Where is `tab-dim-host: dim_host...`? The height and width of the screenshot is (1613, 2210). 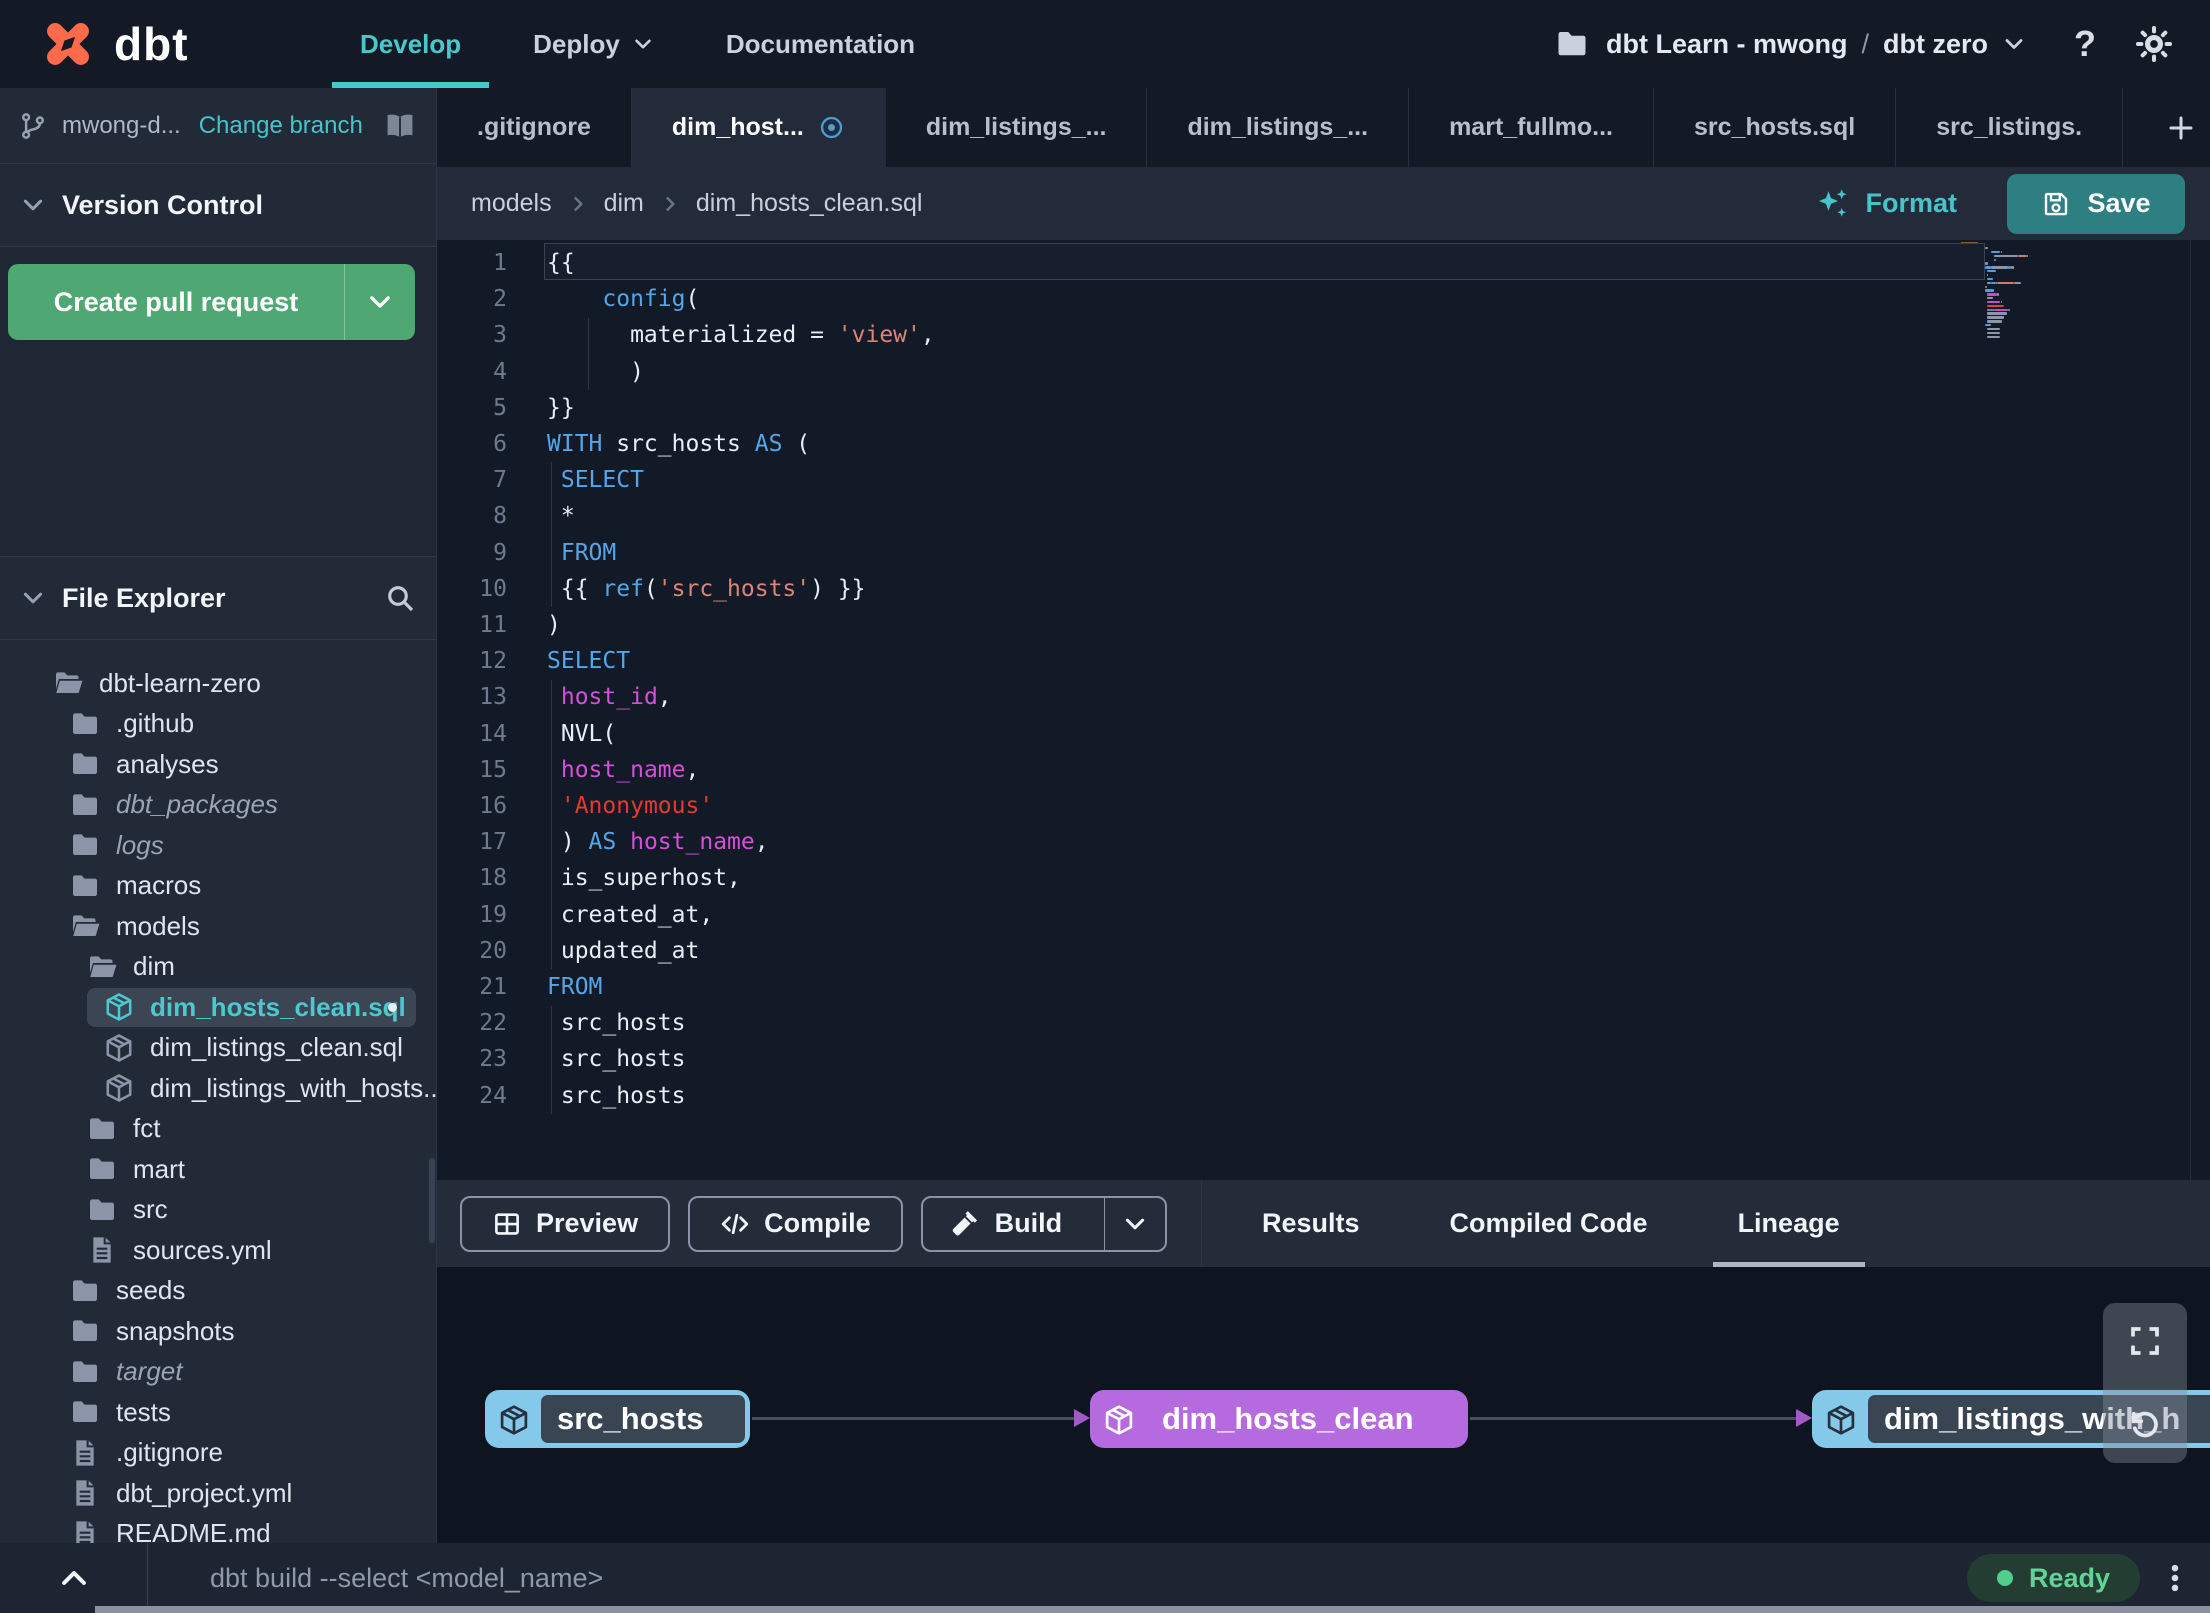
tab-dim-host: dim_host... is located at coordinates (758, 127).